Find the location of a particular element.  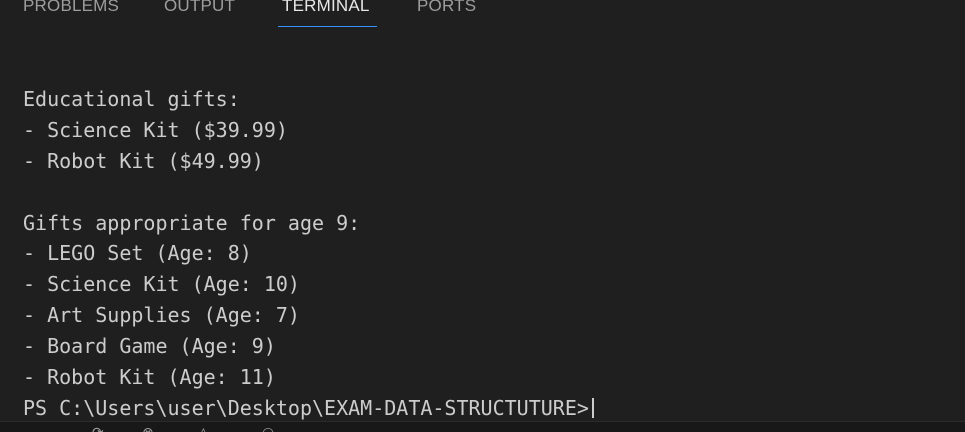

terminal-cursor is located at coordinates (592, 407).